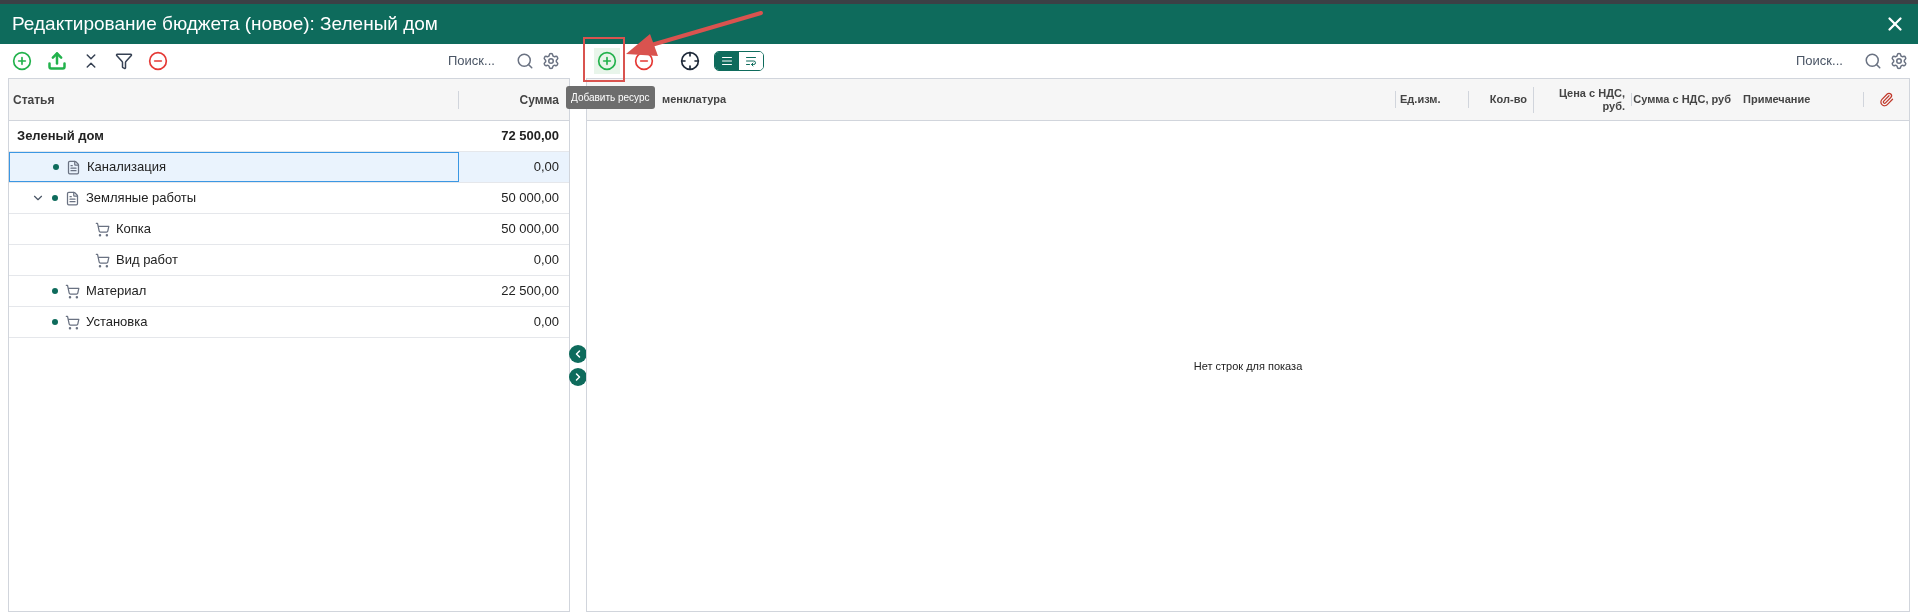  I want to click on window-title: Редактирование бюджета (новое): Зеленый дом, so click(225, 23).